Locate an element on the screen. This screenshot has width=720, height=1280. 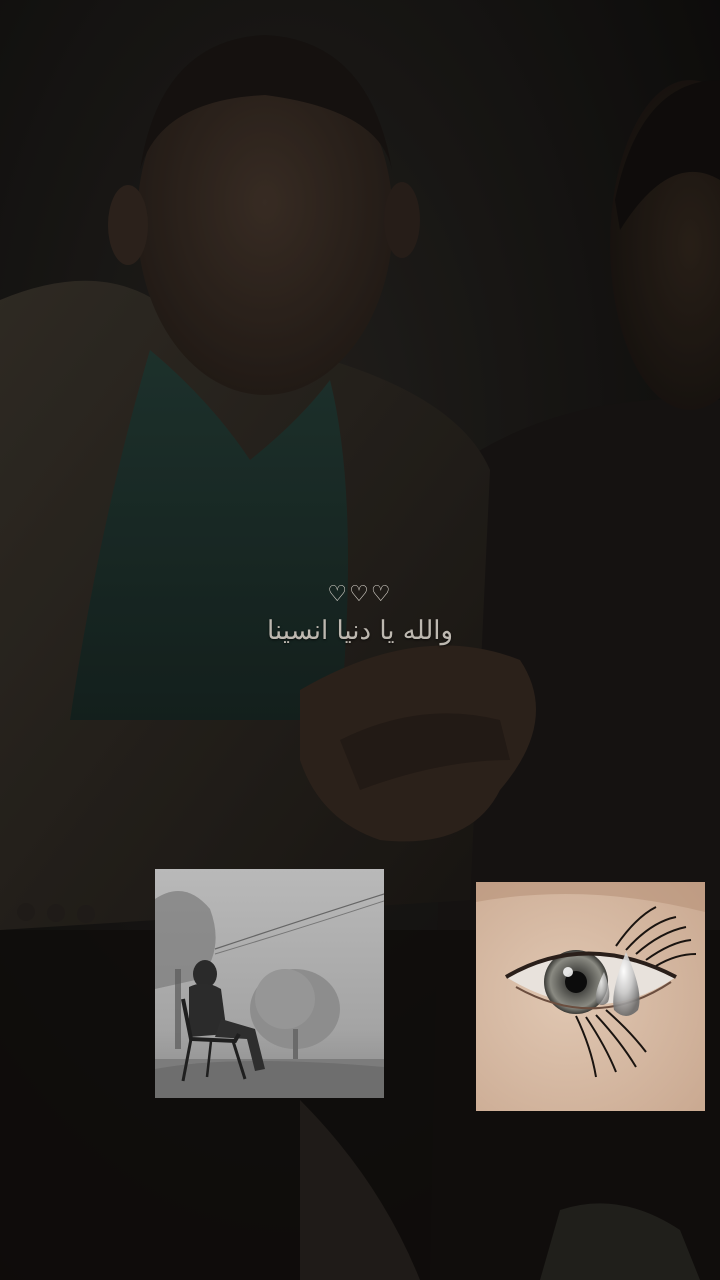
fog-tree-chair-photo is located at coordinates (269, 983).